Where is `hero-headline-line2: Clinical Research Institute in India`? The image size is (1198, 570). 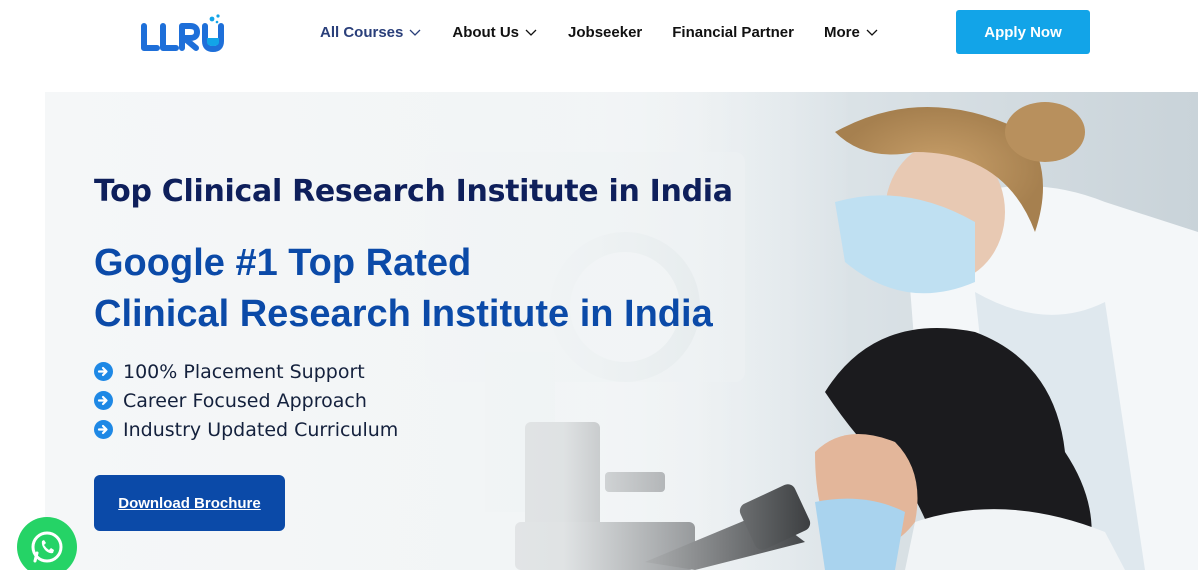 hero-headline-line2: Clinical Research Institute in India is located at coordinates (403, 314).